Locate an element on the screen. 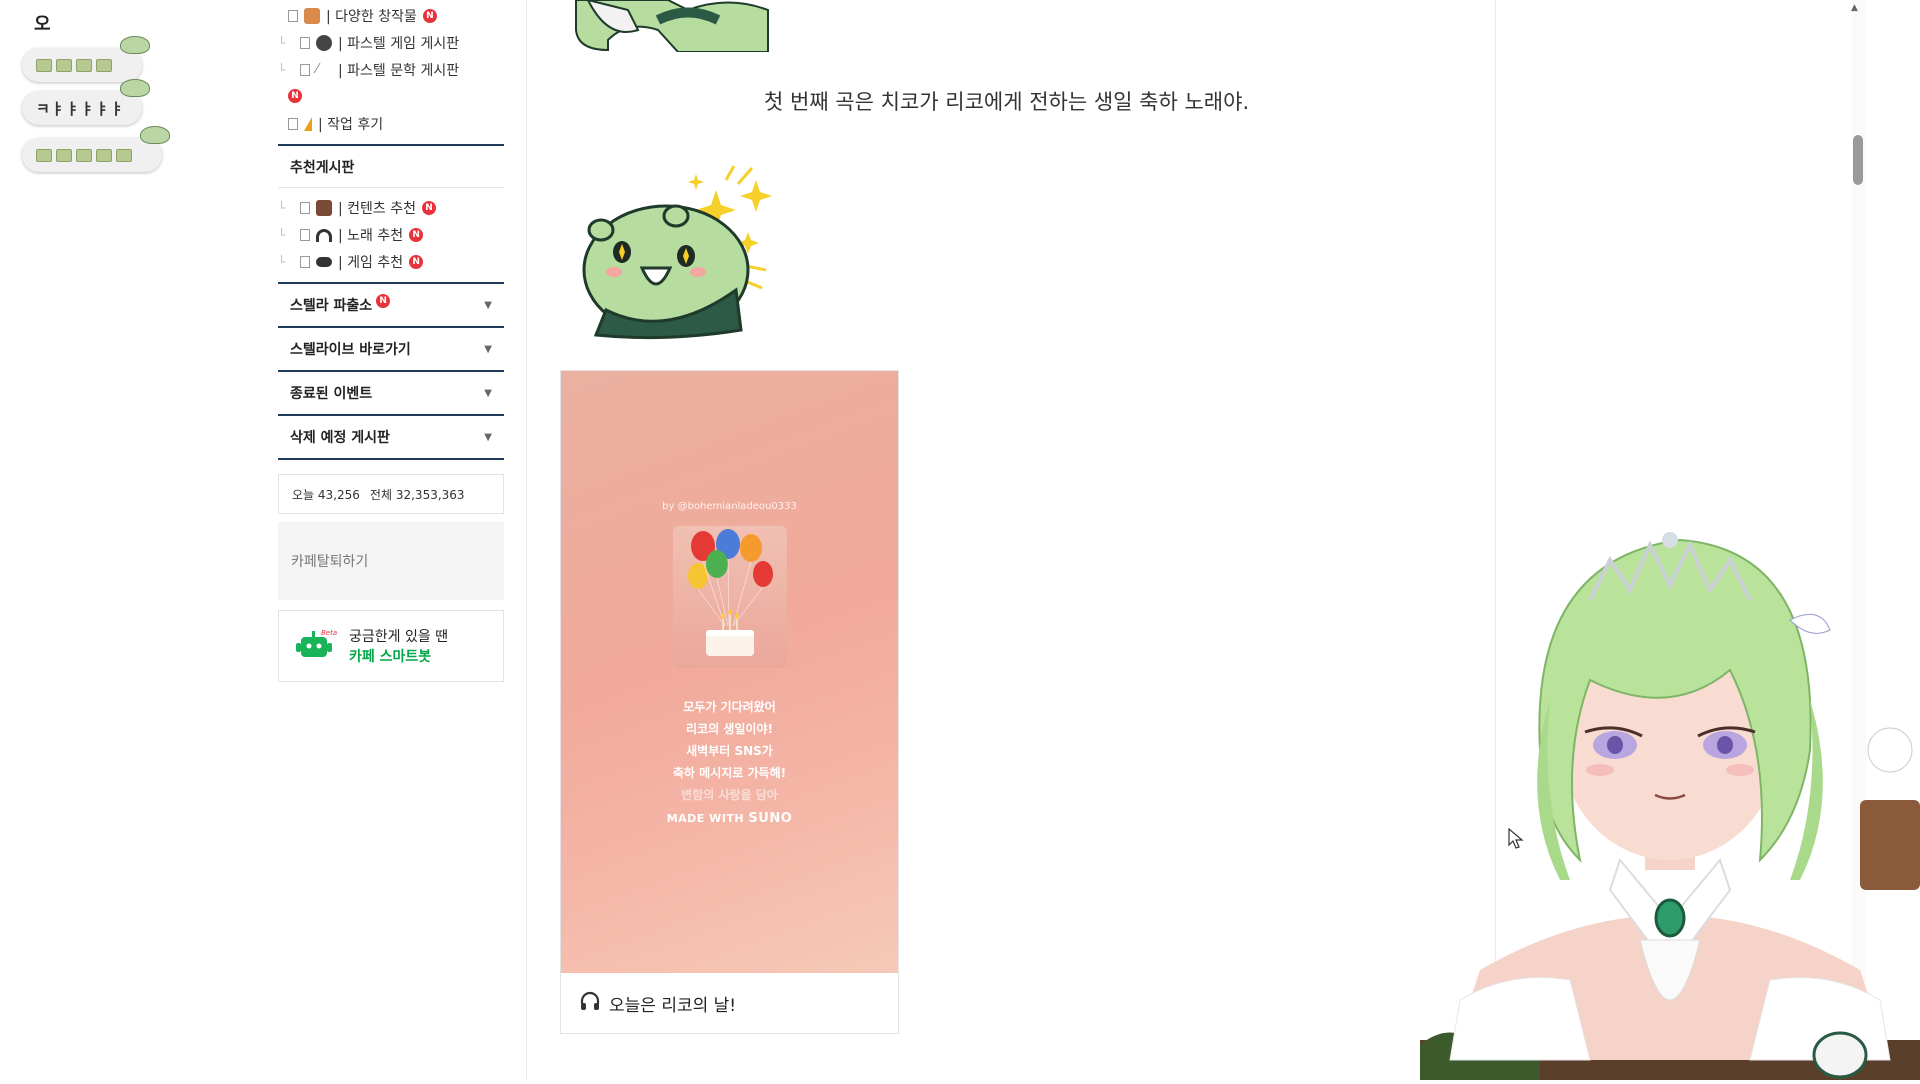  menu-item-label: | 노래 추천 is located at coordinates (371, 236).